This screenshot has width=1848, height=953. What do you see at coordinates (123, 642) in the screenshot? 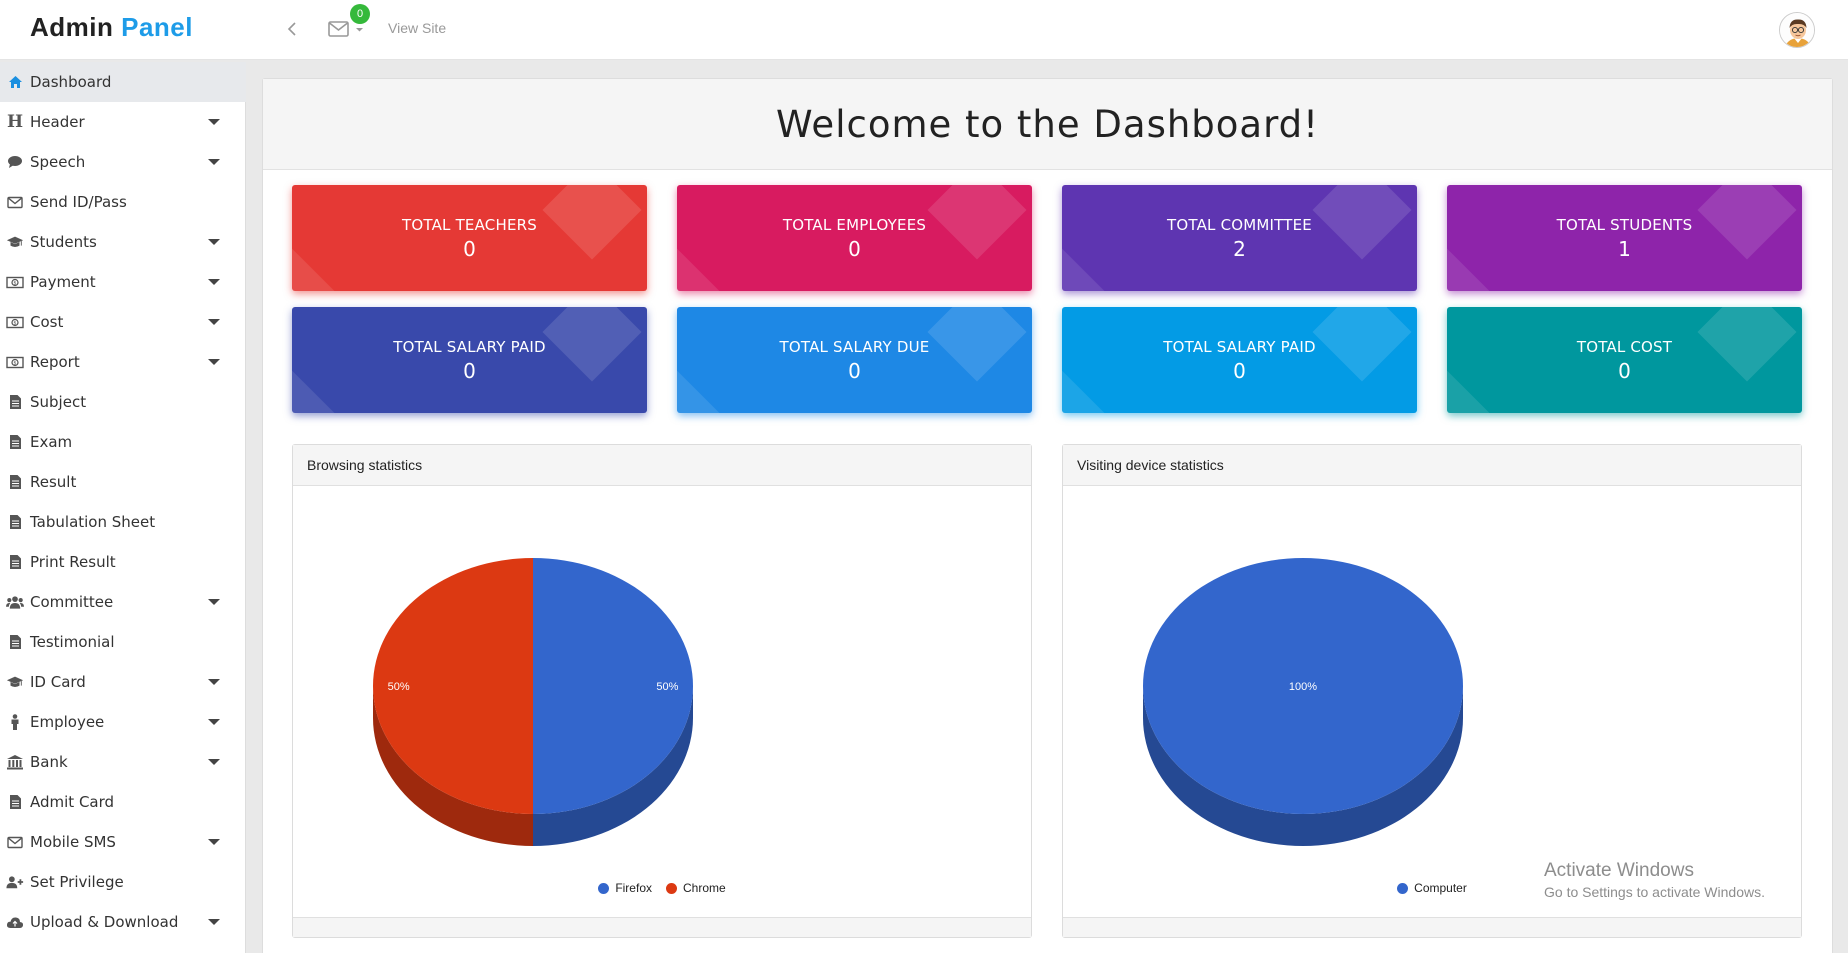
I see `sidebar-item-testimonial: Testimonial` at bounding box center [123, 642].